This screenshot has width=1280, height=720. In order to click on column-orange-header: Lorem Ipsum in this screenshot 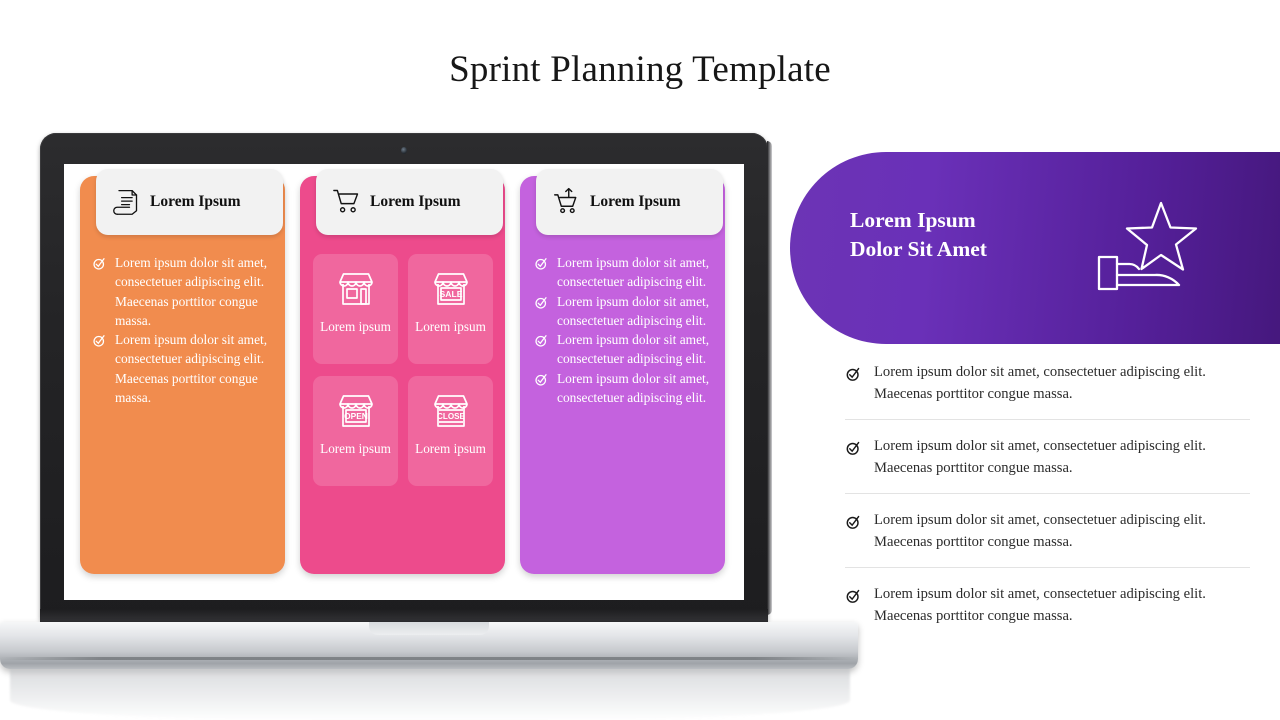, I will do `click(189, 202)`.